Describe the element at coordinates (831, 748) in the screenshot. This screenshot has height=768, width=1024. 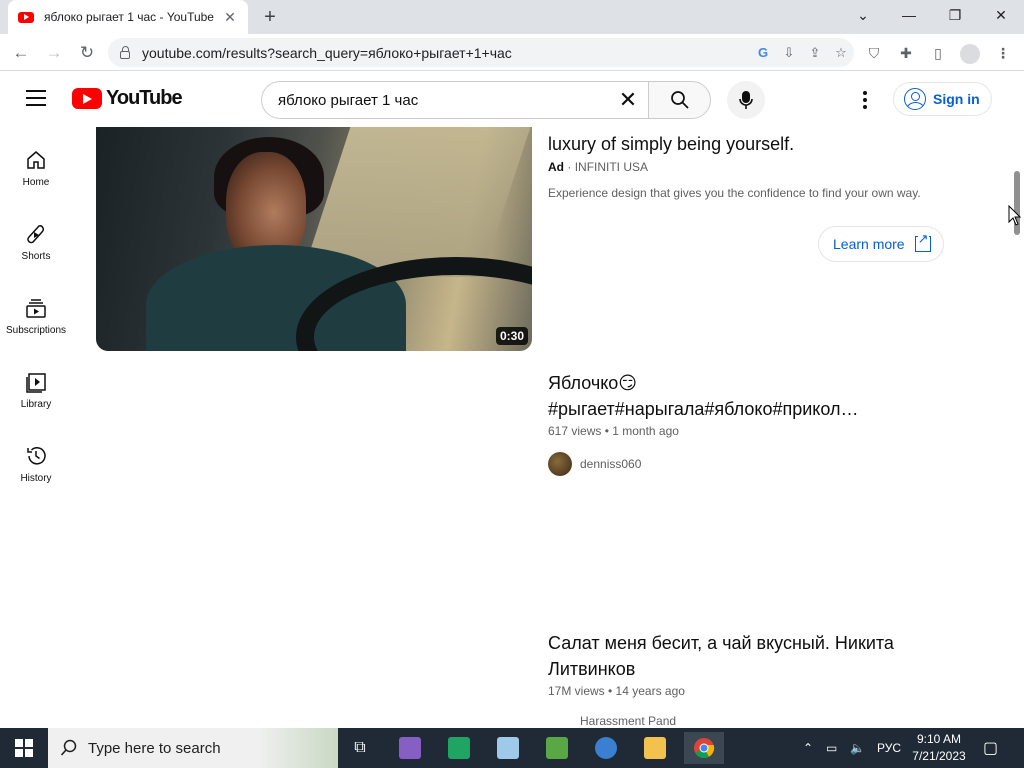
I see `network-icon: ▭` at that location.